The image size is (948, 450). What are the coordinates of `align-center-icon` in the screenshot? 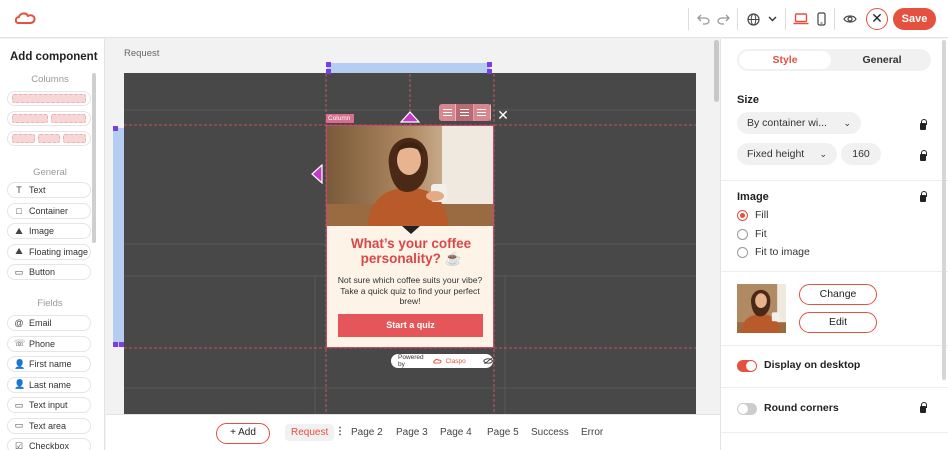 It's located at (465, 112).